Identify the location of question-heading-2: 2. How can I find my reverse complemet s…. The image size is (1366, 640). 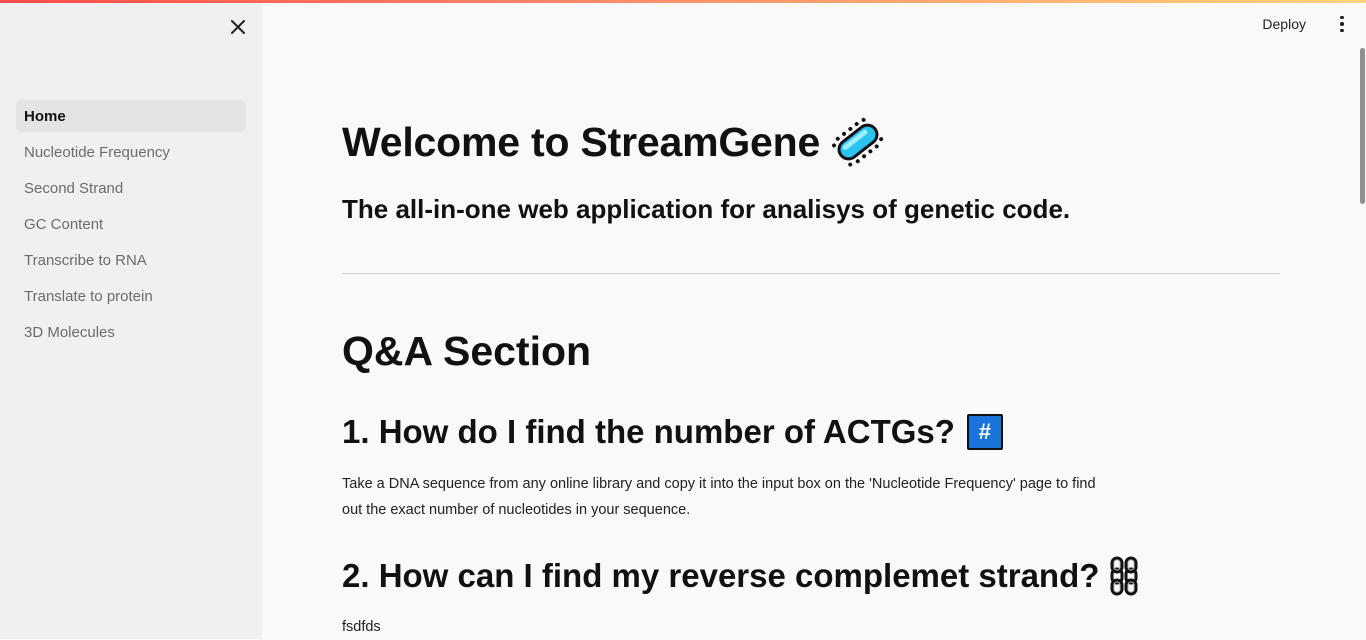
(740, 576).